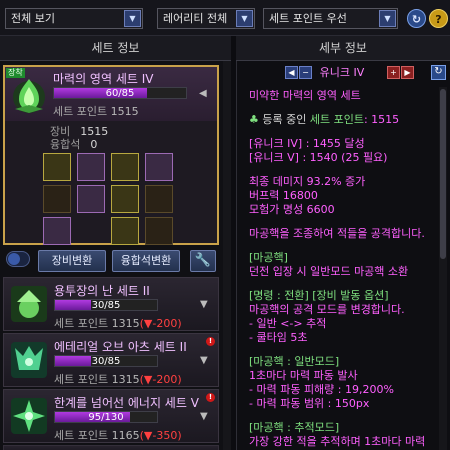 The image size is (450, 450). I want to click on collapse-arrow-icon: ◀, so click(206, 94).